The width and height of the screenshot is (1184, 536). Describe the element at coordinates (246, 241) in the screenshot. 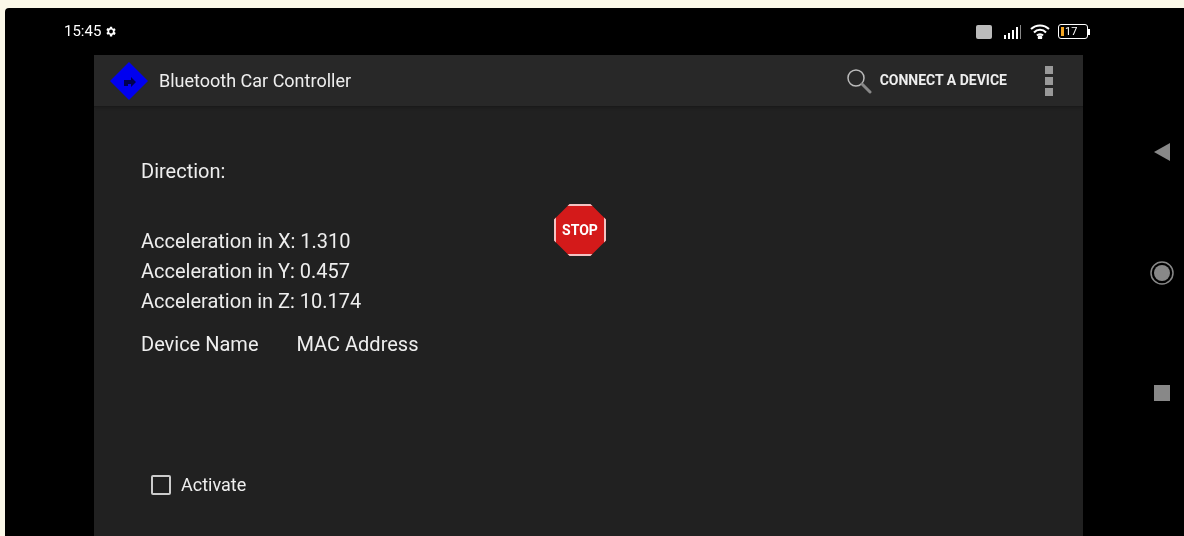

I see `acceleration-reading: Acceleration in X: 1.310` at that location.